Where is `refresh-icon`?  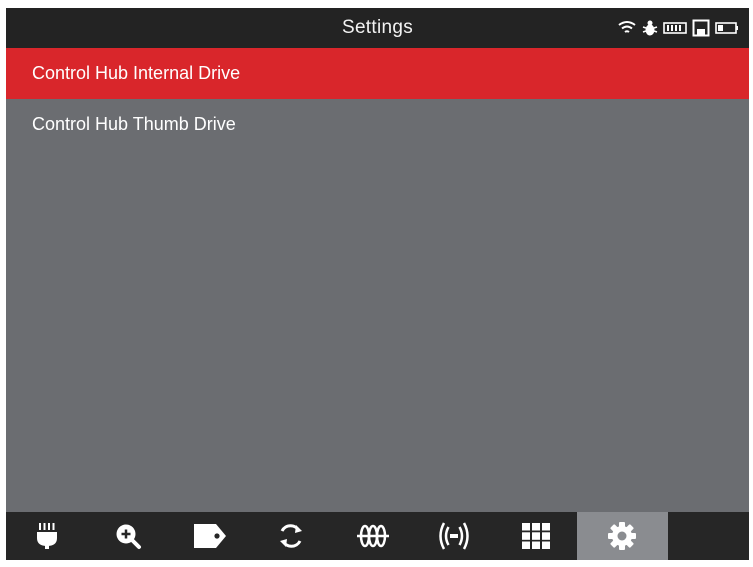
refresh-icon is located at coordinates (291, 536).